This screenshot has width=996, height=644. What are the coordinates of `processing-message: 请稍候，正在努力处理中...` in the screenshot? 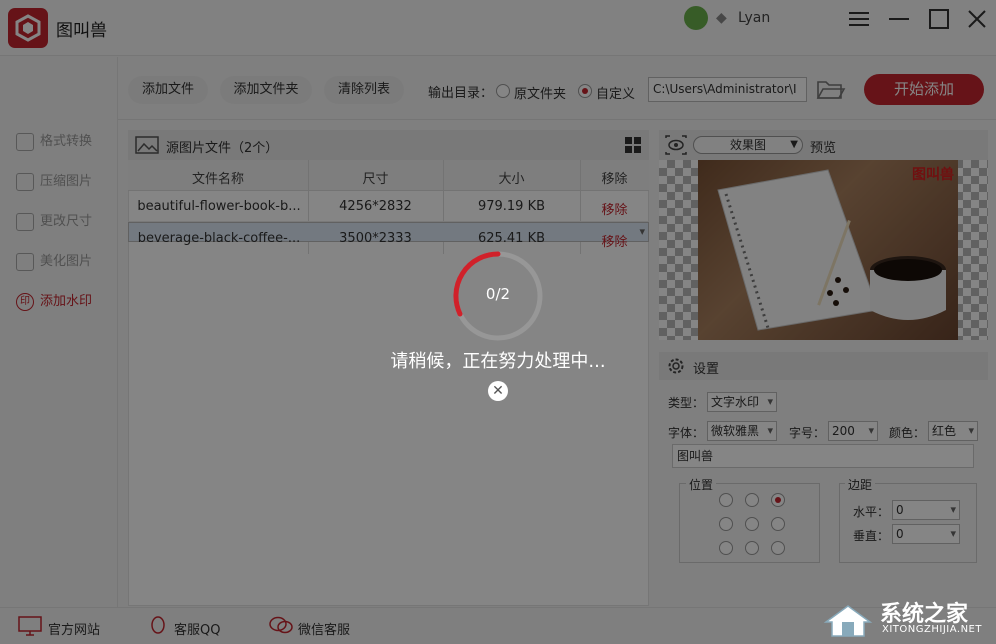 It's located at (498, 361).